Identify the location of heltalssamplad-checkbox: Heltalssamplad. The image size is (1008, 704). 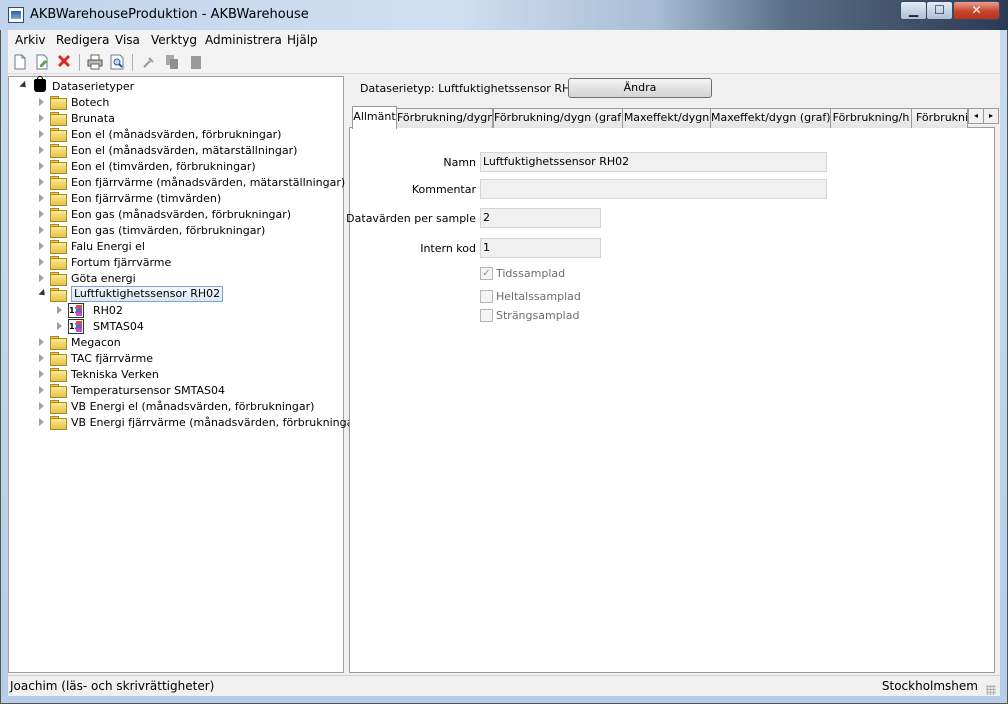
(540, 297).